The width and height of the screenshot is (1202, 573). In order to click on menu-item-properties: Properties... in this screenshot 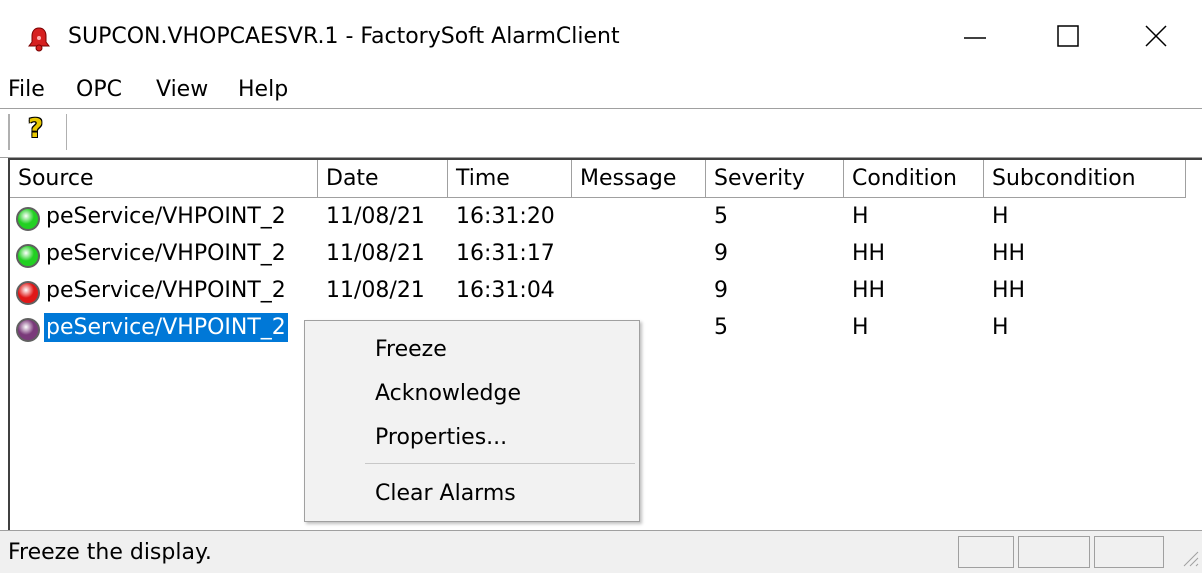, I will do `click(441, 437)`.